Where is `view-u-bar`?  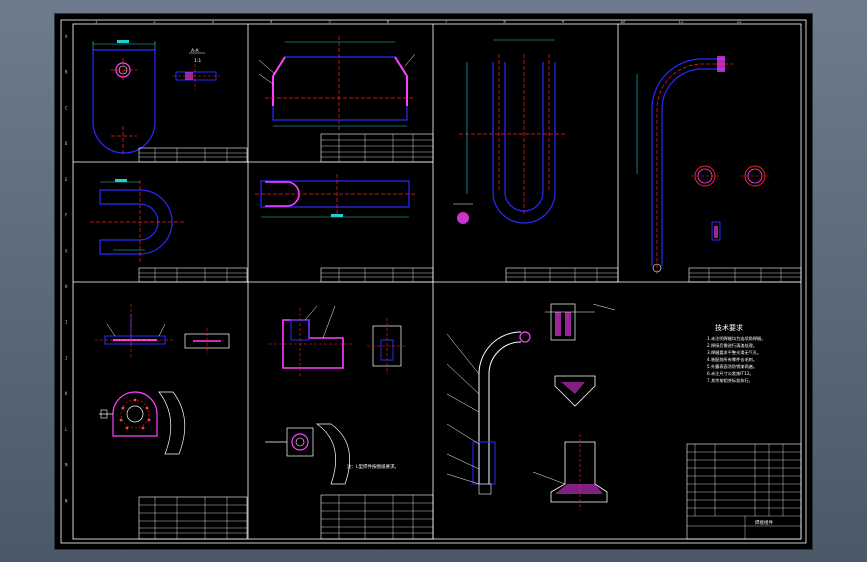 view-u-bar is located at coordinates (137, 221).